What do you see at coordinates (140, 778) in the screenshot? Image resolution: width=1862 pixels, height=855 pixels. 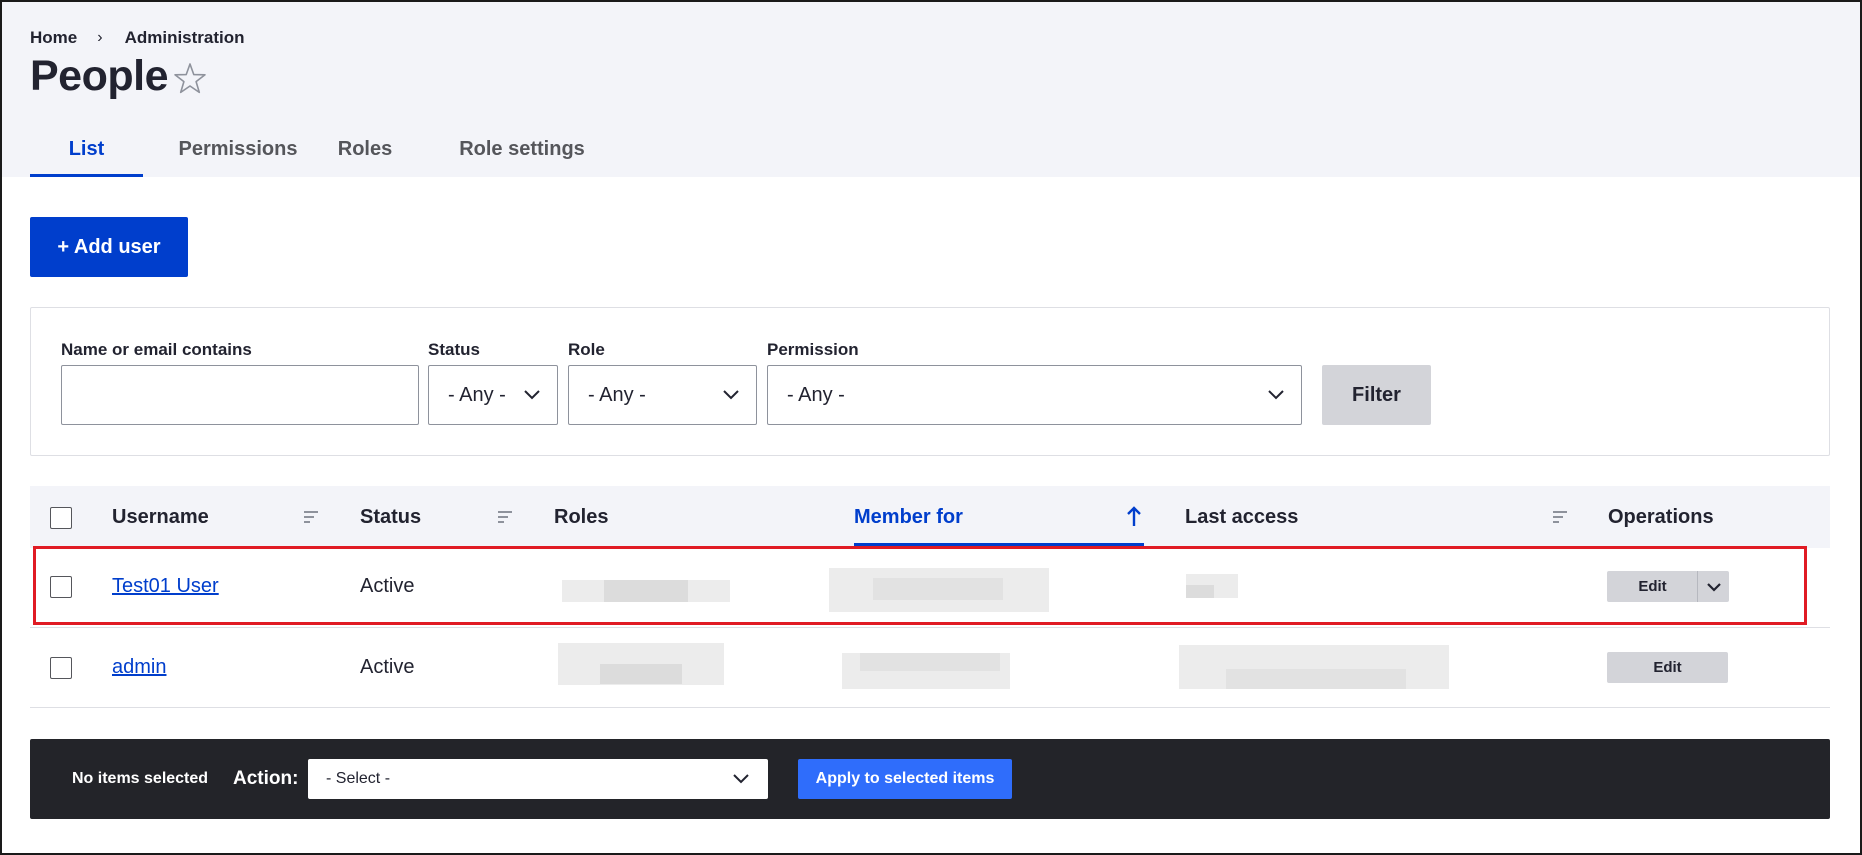 I see `selection-status: No items selected` at bounding box center [140, 778].